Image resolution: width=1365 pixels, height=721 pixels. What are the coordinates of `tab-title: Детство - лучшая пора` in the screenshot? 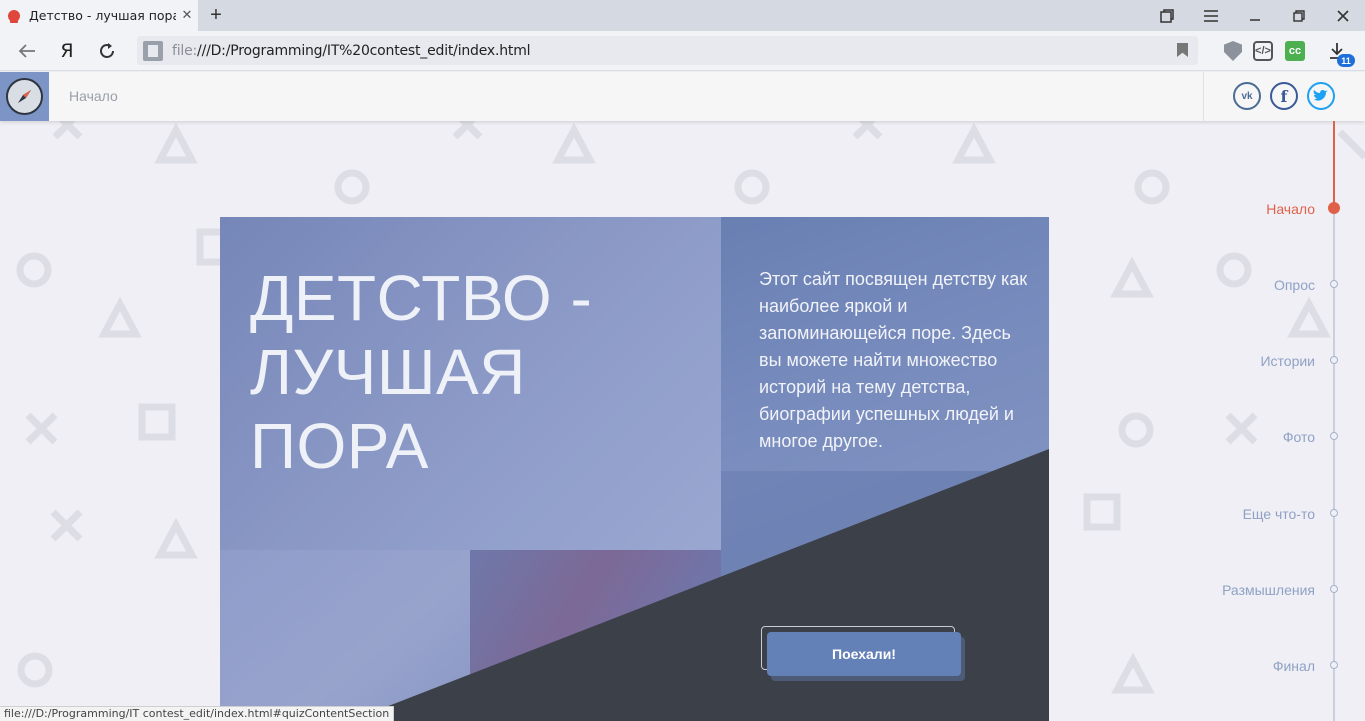 It's located at (102, 15).